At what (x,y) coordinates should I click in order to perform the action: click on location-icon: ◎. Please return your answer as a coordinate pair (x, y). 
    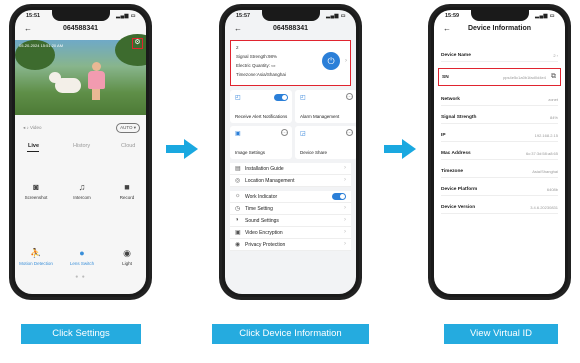
    Looking at the image, I should click on (238, 181).